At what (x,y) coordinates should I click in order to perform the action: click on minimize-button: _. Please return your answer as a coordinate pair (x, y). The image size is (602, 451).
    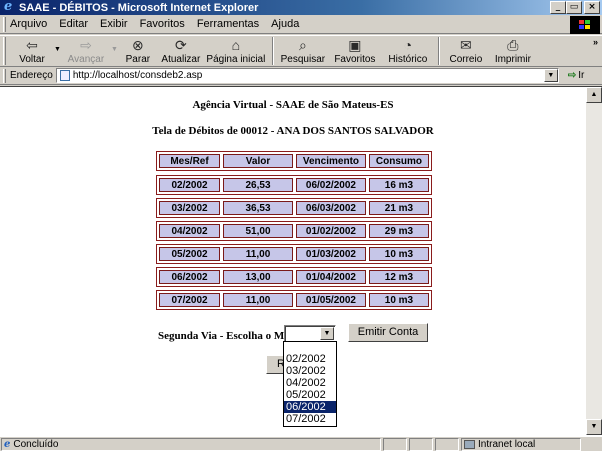
    Looking at the image, I should click on (558, 7).